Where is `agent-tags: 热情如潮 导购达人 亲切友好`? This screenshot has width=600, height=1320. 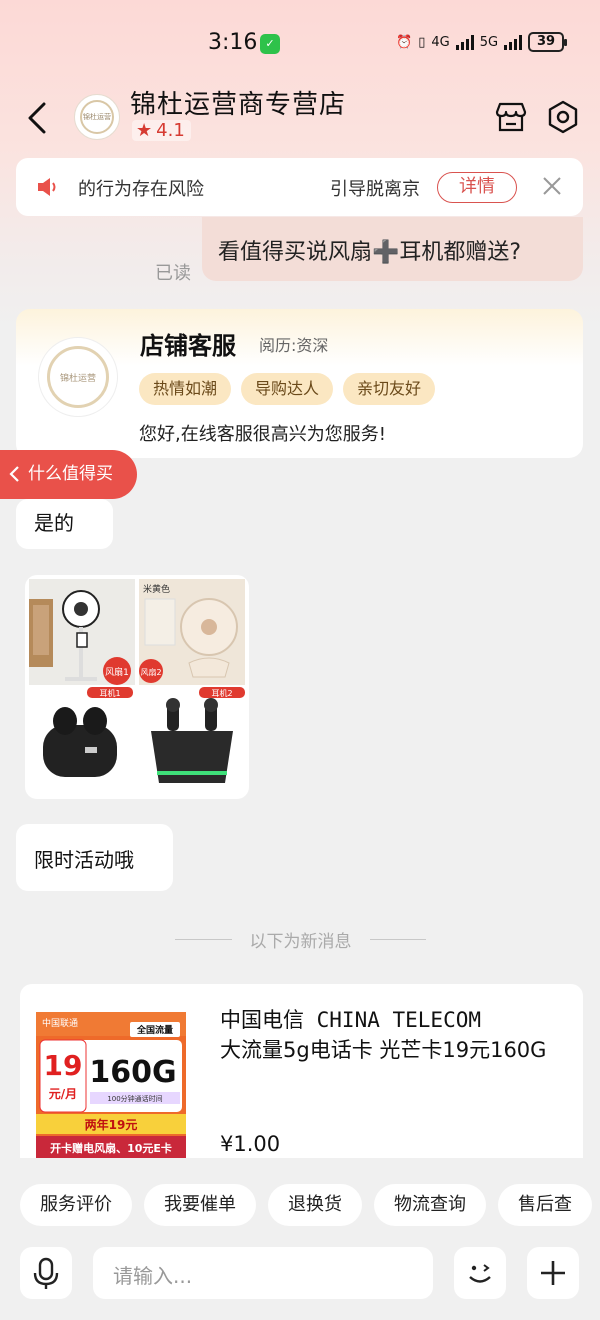 agent-tags: 热情如潮 导购达人 亲切友好 is located at coordinates (287, 389).